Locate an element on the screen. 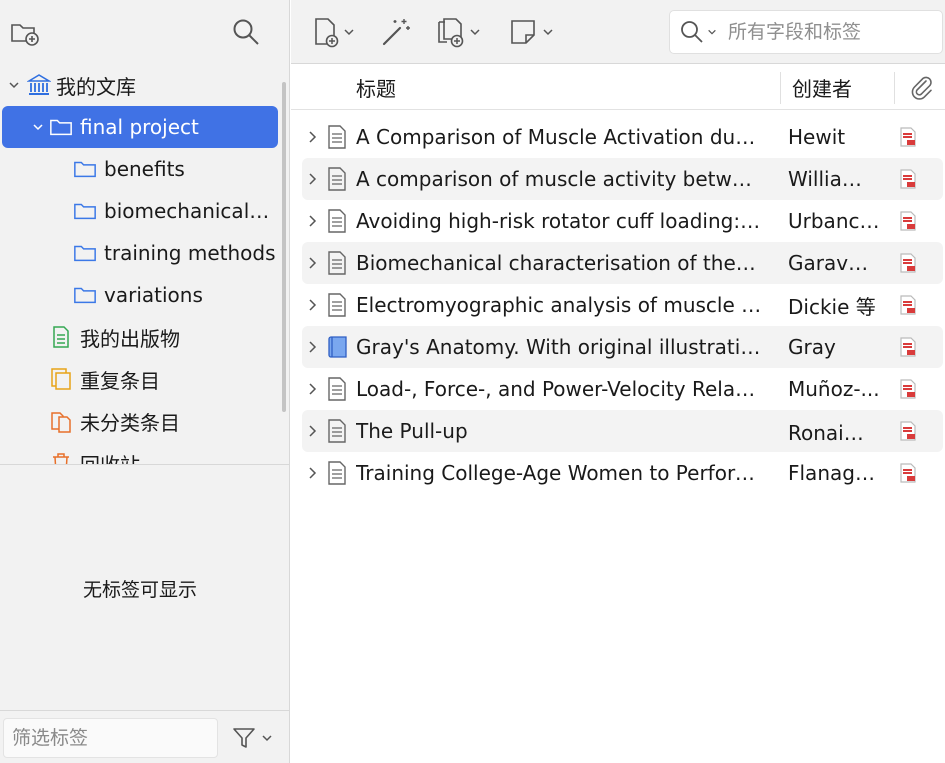  column-header-creator: 创建者 is located at coordinates (842, 87).